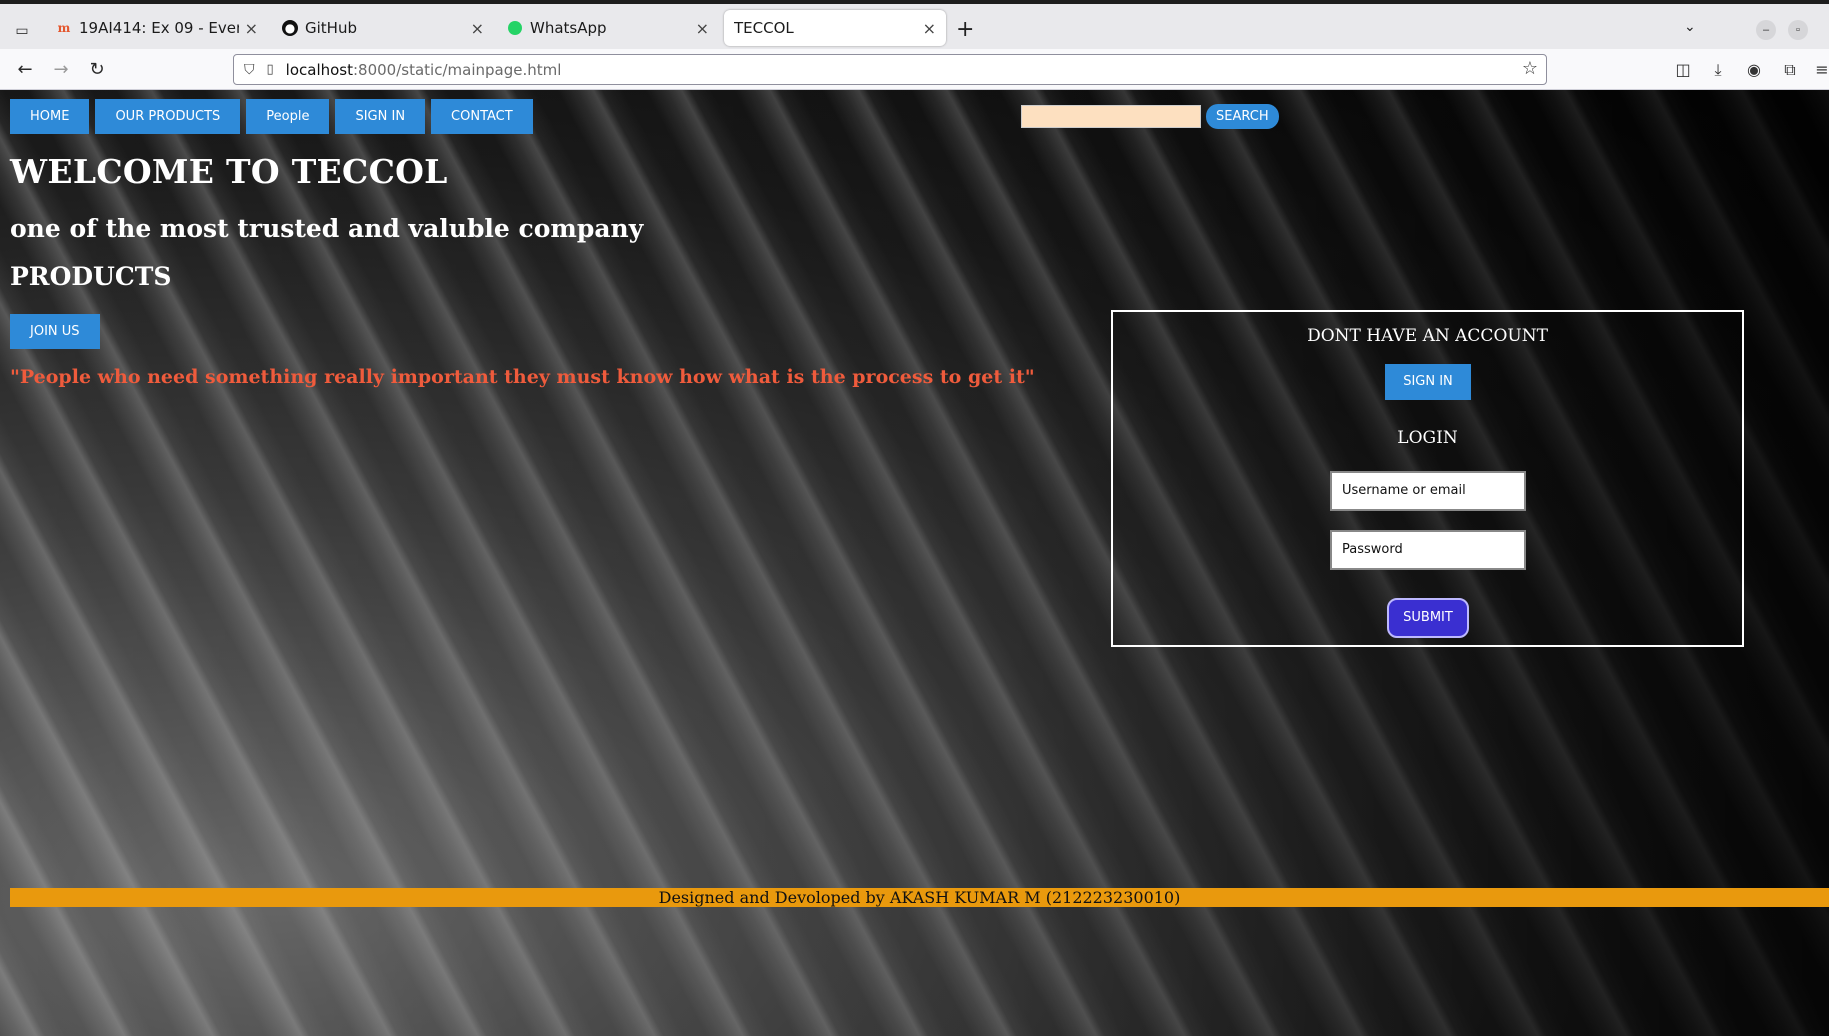 The image size is (1829, 1036). What do you see at coordinates (1690, 26) in the screenshot?
I see `chevron-down-icon: ⌄` at bounding box center [1690, 26].